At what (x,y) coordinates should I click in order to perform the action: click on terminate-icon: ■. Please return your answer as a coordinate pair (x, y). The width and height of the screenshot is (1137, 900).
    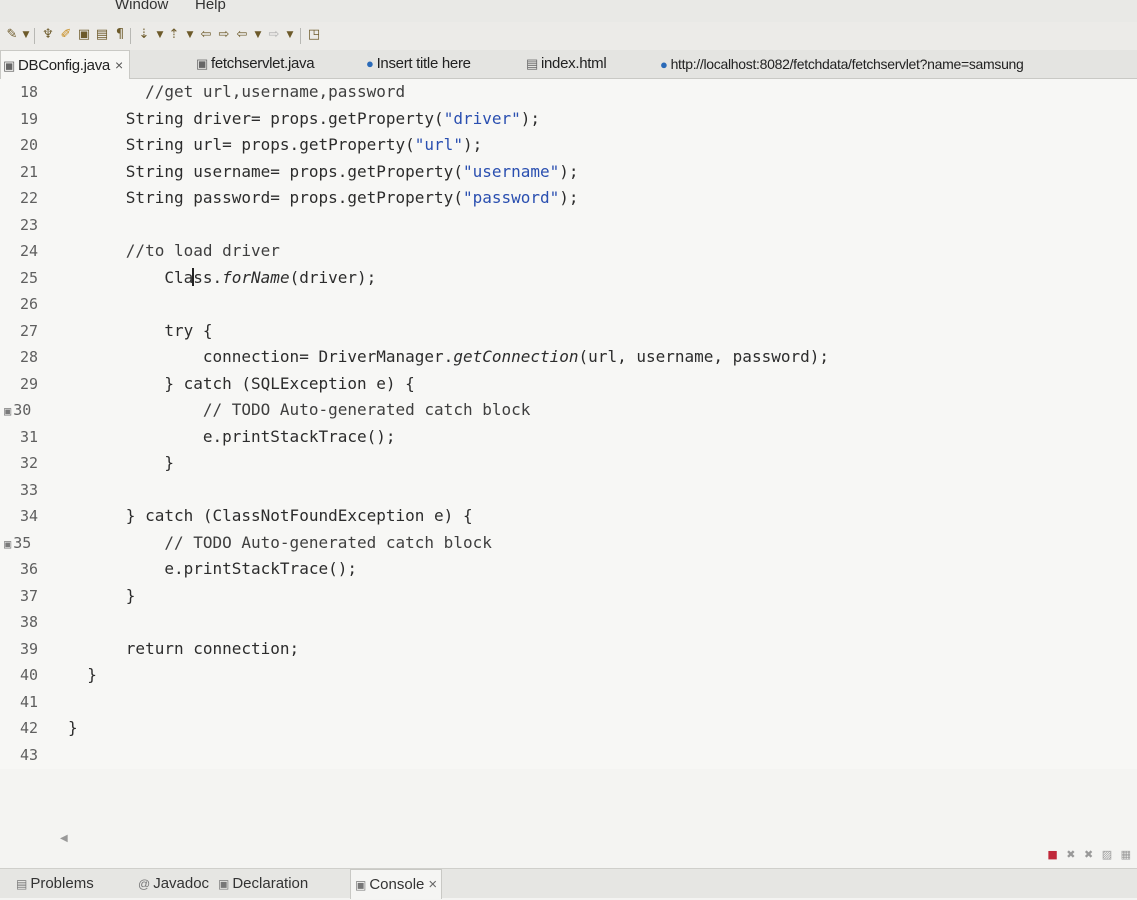
    Looking at the image, I should click on (1052, 854).